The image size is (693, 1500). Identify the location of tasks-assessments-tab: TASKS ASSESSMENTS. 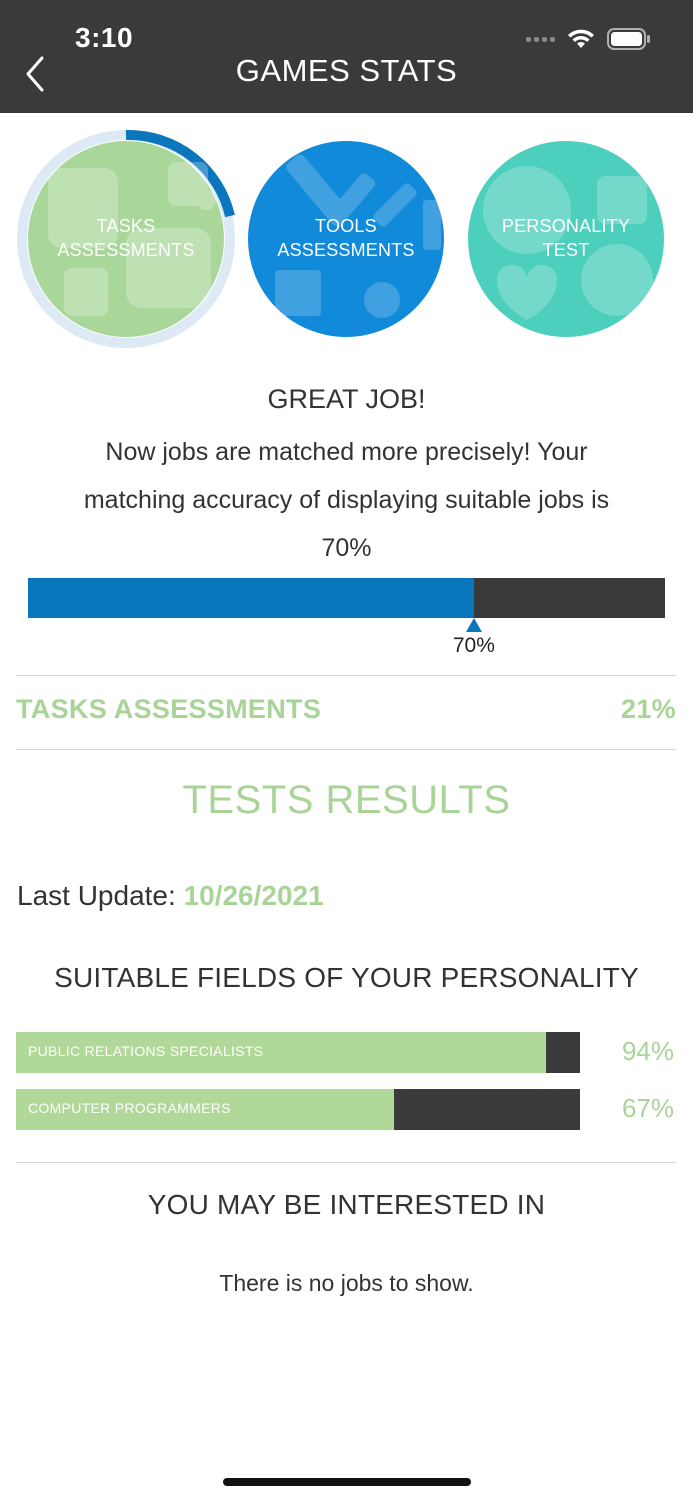
(126, 239).